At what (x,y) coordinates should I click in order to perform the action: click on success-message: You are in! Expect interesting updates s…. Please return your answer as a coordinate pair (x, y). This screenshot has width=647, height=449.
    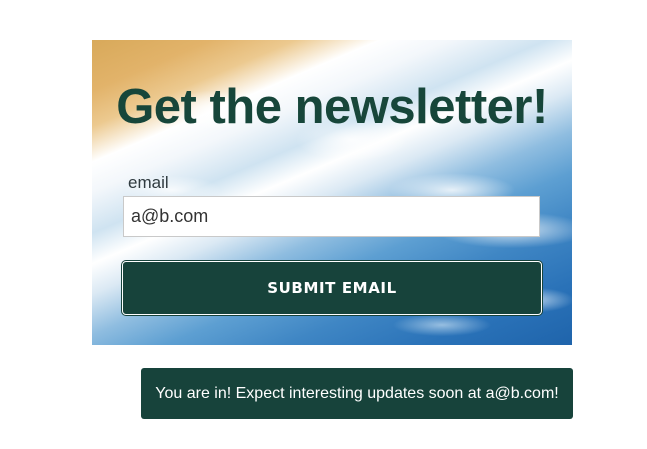
    Looking at the image, I should click on (357, 393).